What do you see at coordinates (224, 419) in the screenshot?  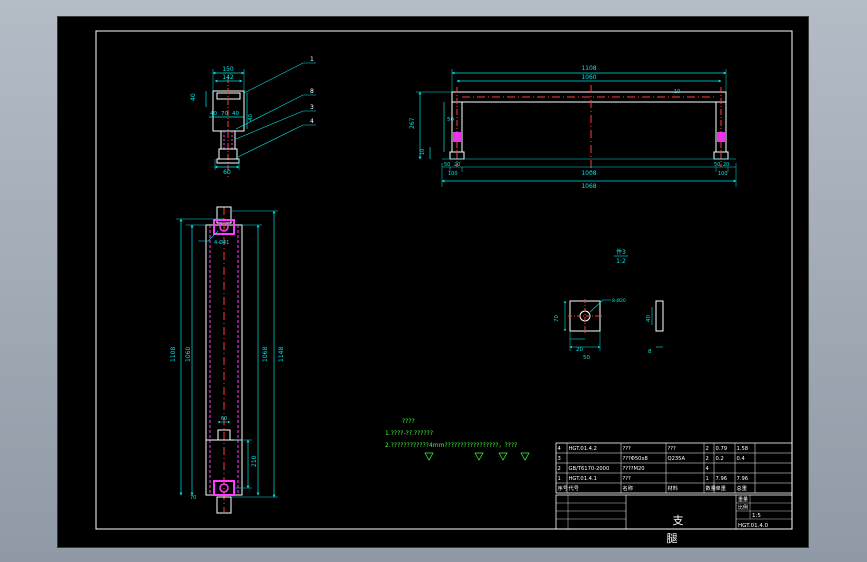 I see `dim-plan-slot: 60` at bounding box center [224, 419].